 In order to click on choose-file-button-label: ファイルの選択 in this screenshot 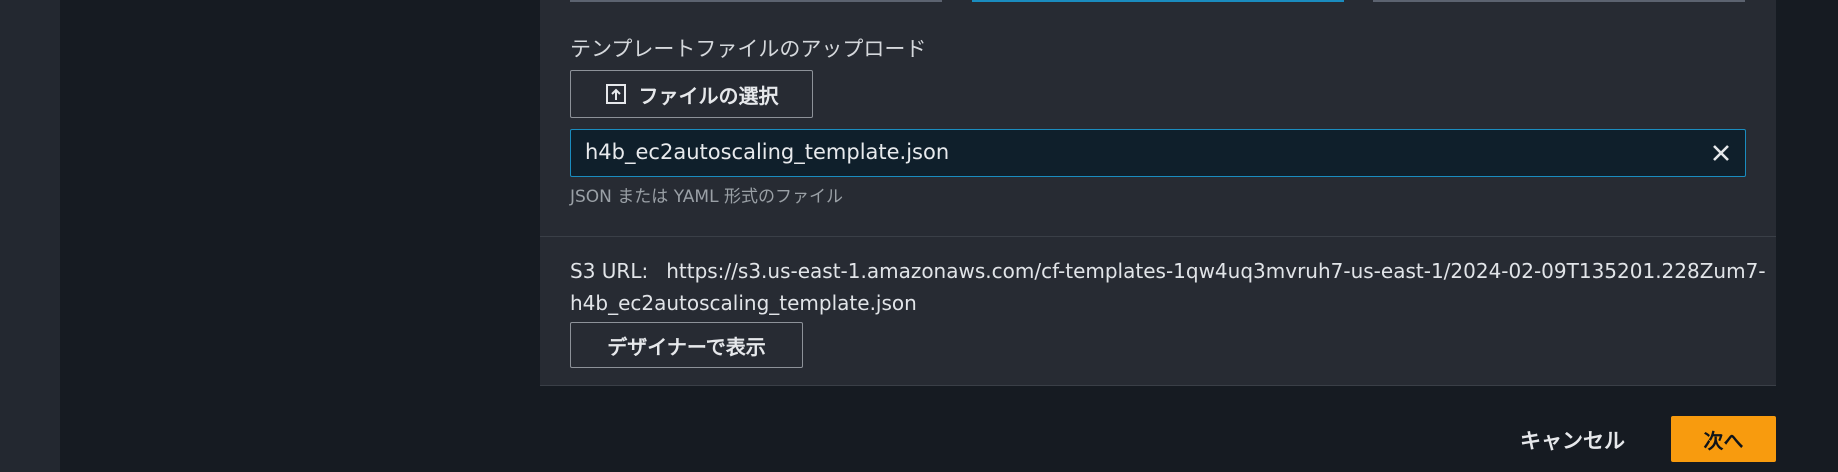, I will do `click(708, 95)`.